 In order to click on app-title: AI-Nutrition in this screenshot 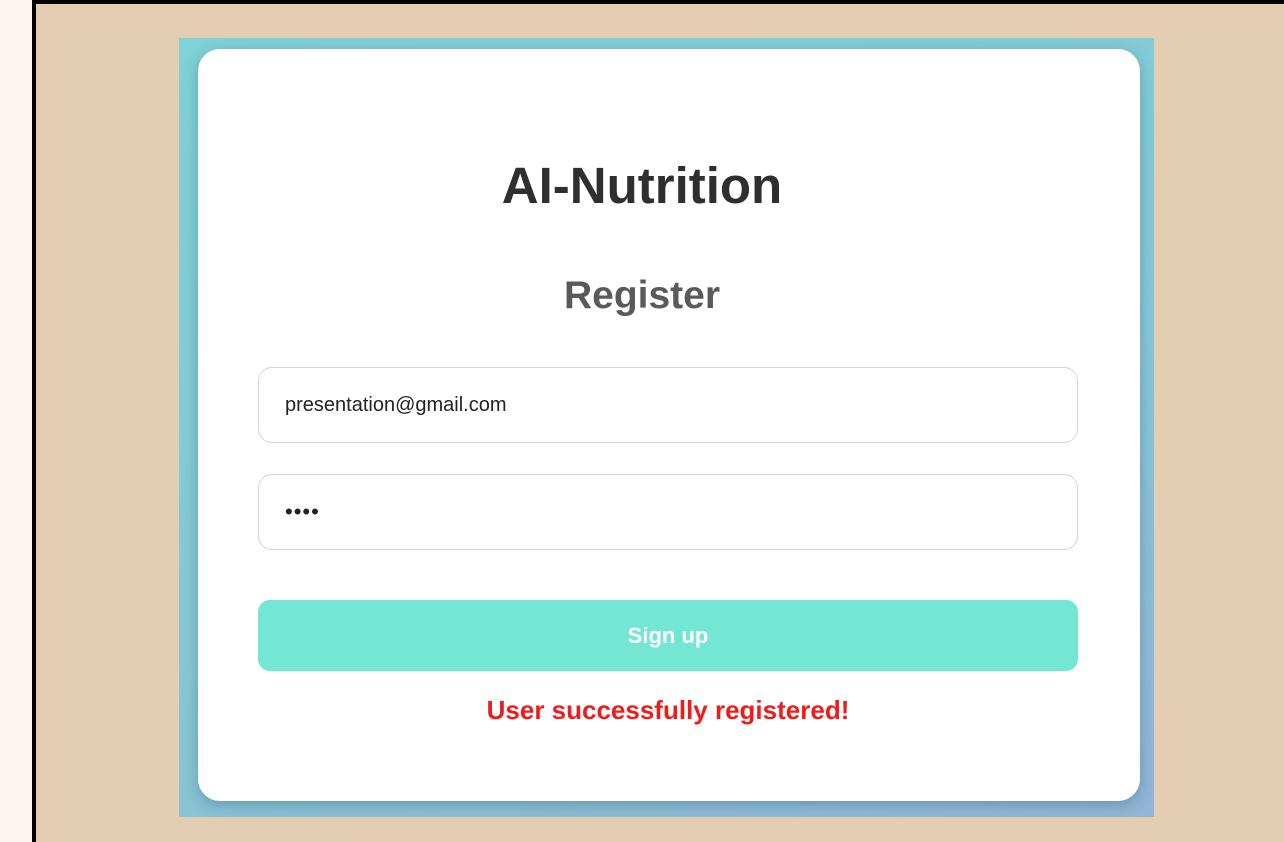, I will do `click(642, 185)`.